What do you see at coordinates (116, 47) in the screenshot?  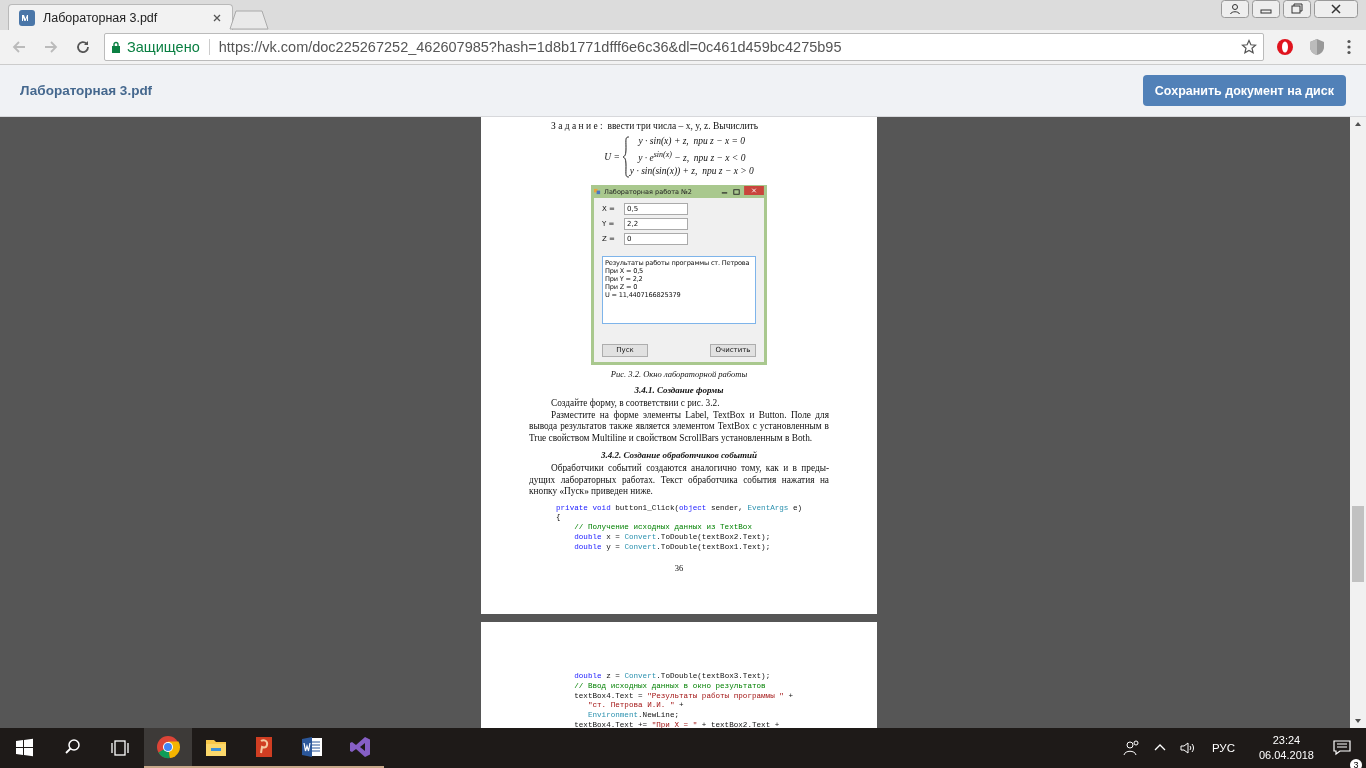 I see `lock-icon` at bounding box center [116, 47].